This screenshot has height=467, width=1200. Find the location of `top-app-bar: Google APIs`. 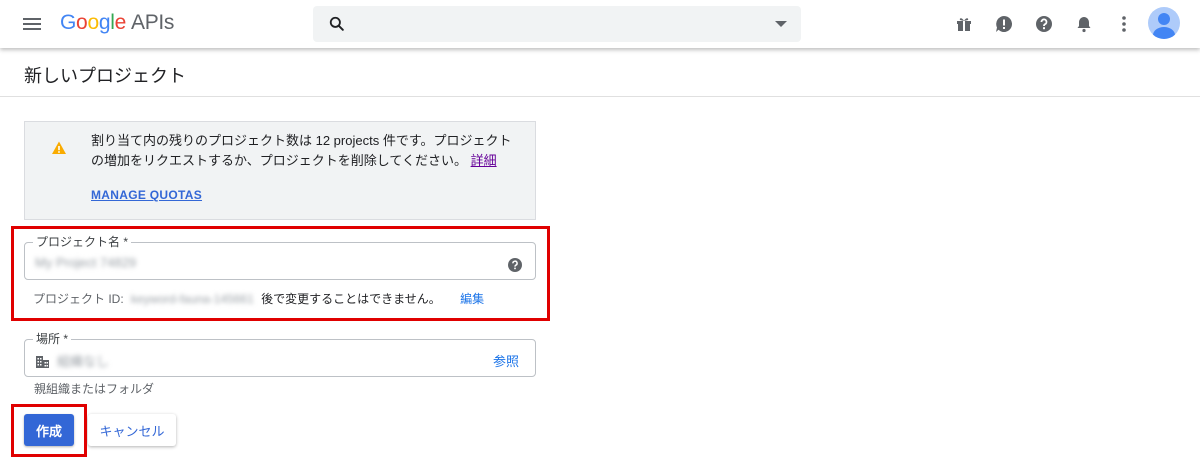

top-app-bar: Google APIs is located at coordinates (600, 24).